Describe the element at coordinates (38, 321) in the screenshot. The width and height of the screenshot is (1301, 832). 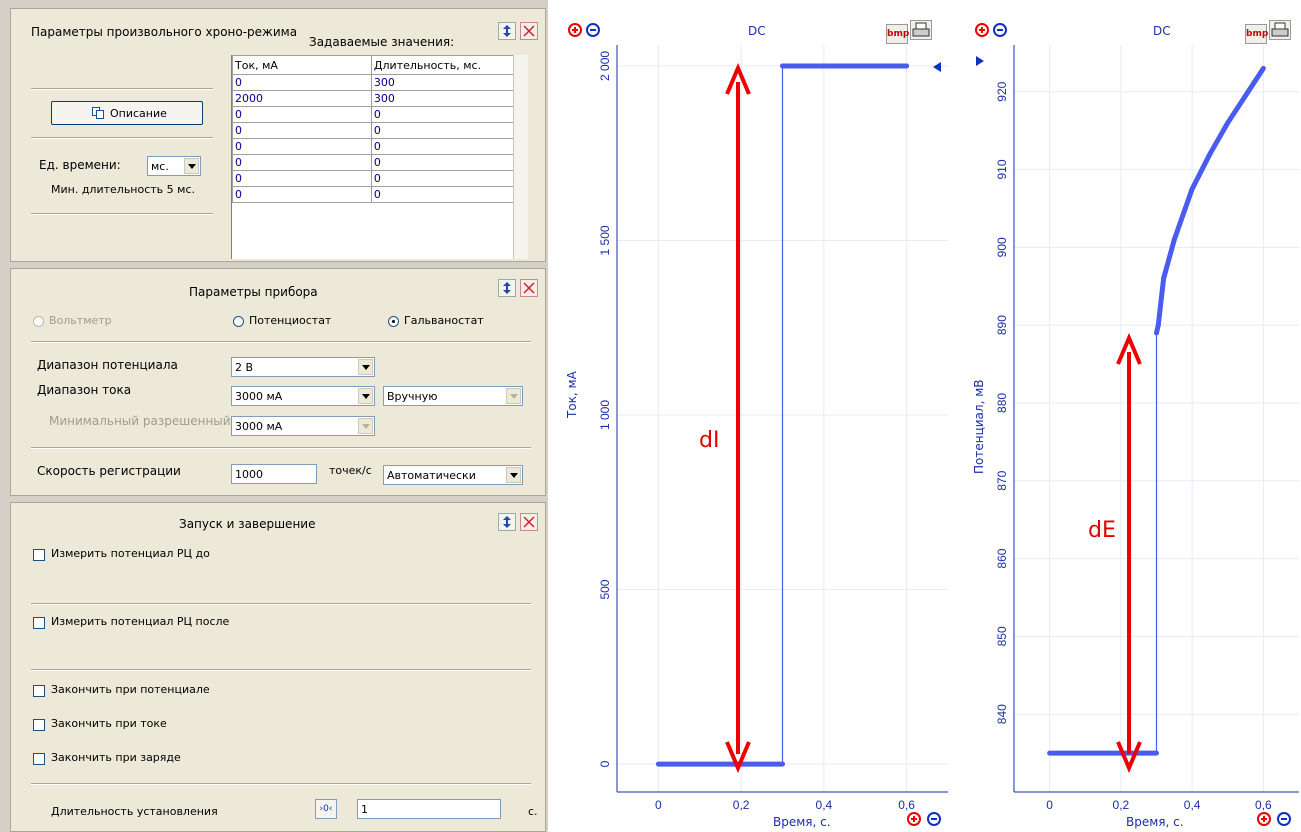
I see `radio-voltmeter` at that location.